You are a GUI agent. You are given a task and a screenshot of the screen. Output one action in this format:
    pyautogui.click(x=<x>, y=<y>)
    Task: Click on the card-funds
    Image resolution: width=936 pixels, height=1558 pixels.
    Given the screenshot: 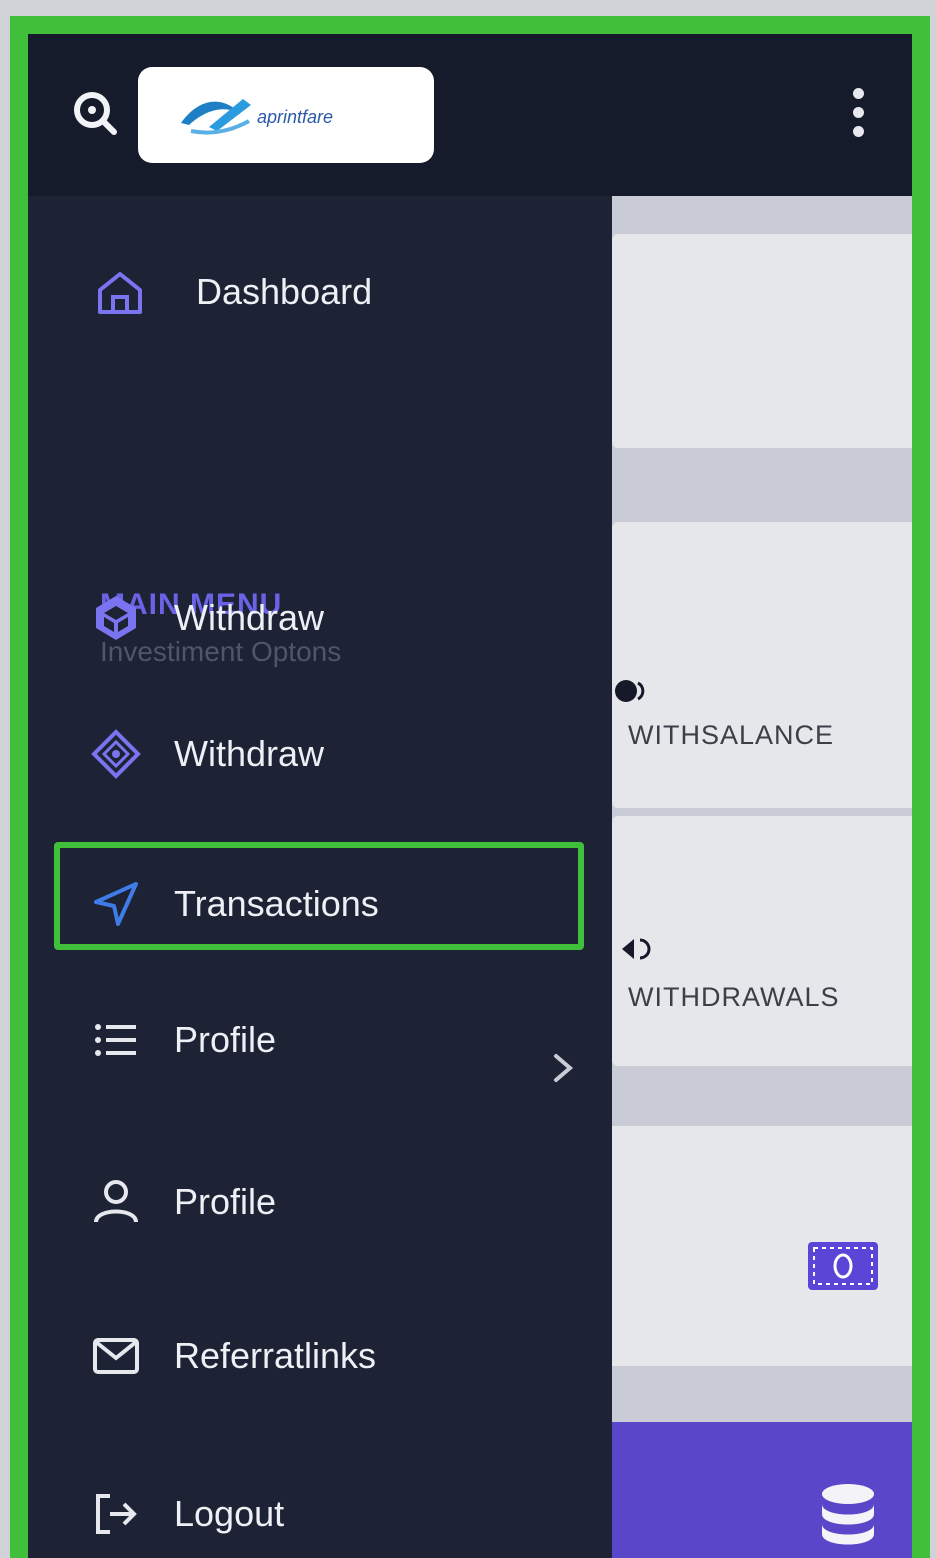 What is the action you would take?
    pyautogui.click(x=762, y=1246)
    